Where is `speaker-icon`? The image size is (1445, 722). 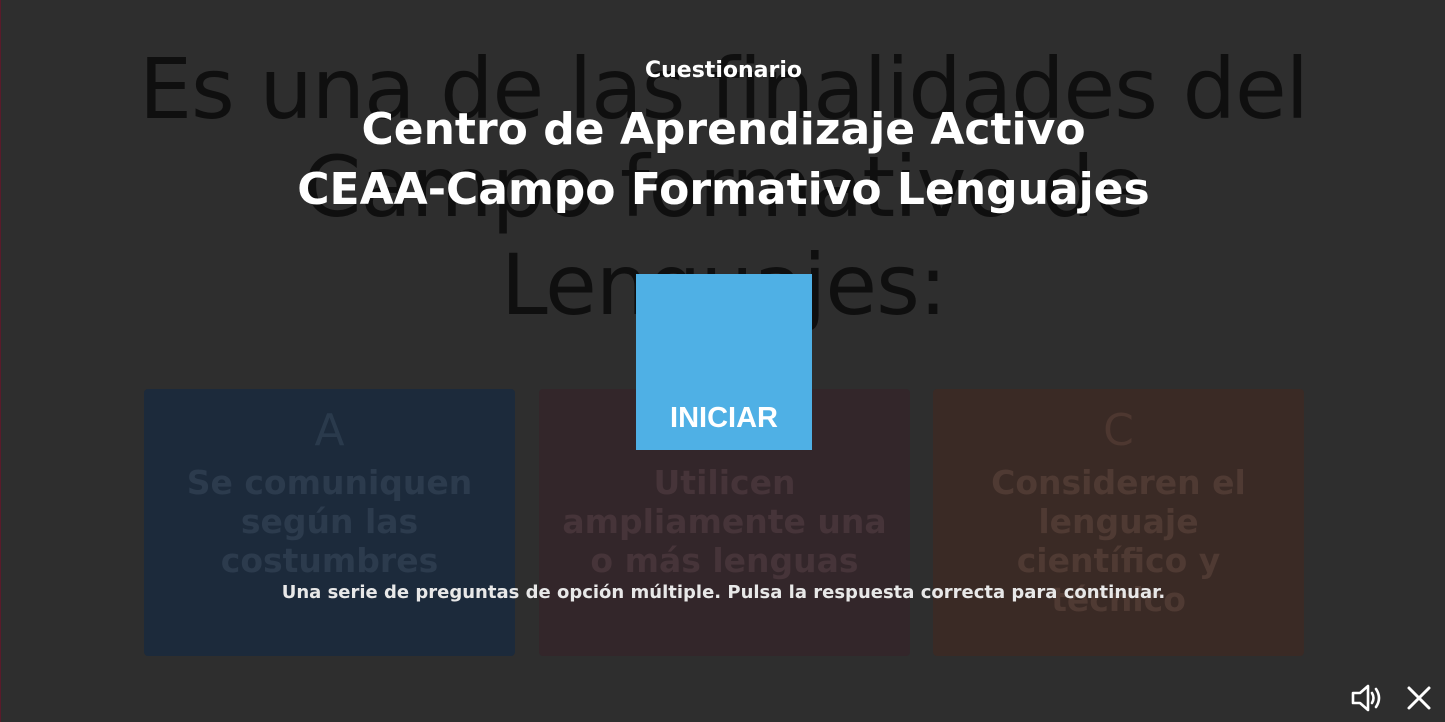
speaker-icon is located at coordinates (1366, 698).